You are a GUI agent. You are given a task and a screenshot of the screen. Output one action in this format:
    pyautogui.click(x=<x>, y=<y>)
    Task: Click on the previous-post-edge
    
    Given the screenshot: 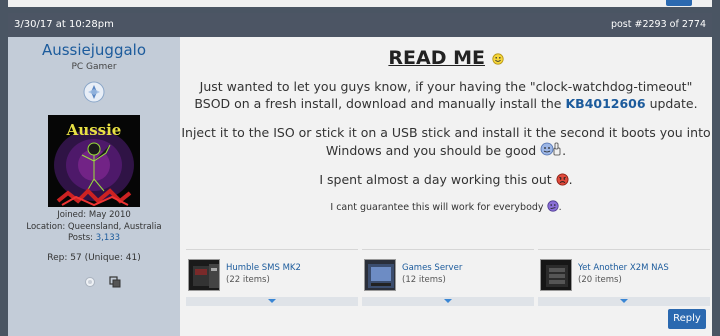 What is the action you would take?
    pyautogui.click(x=360, y=6)
    